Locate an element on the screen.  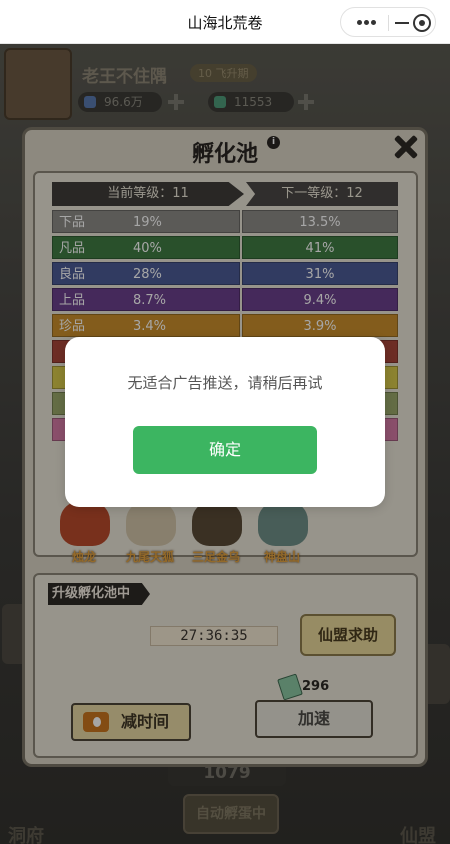
capsule-divider is located at coordinates (388, 23).